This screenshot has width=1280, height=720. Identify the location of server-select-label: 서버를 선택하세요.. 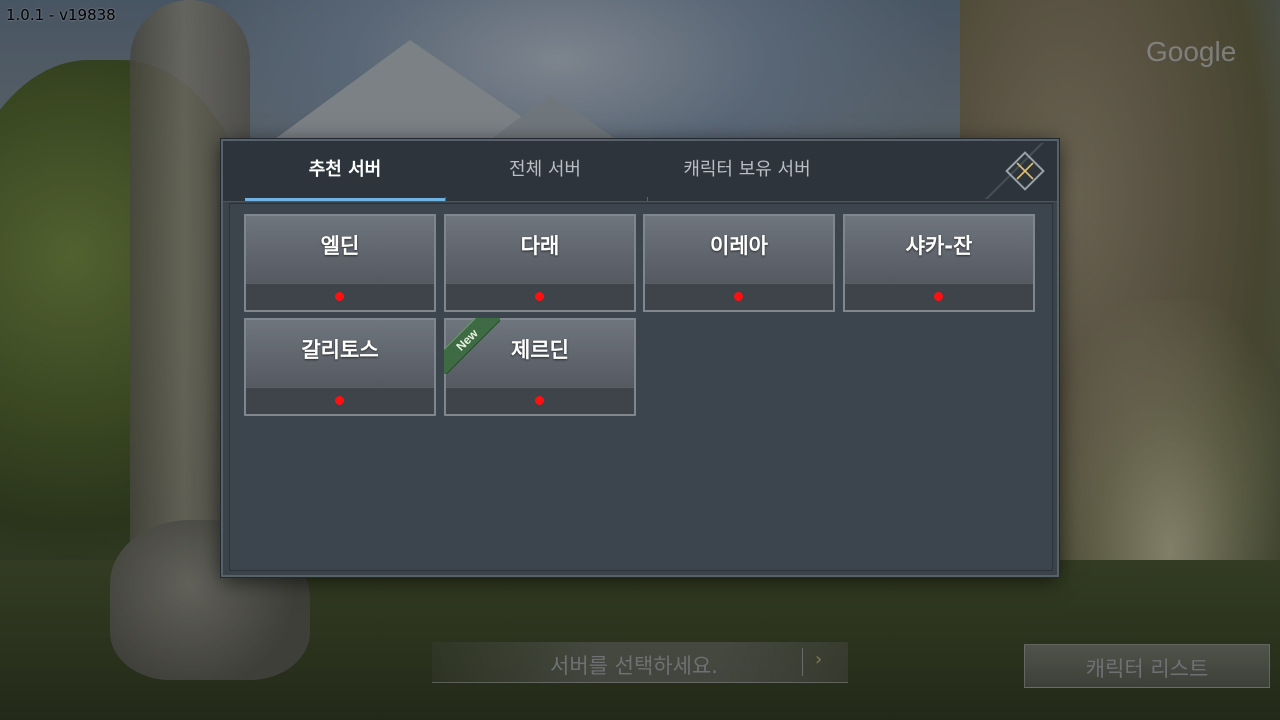
(634, 666).